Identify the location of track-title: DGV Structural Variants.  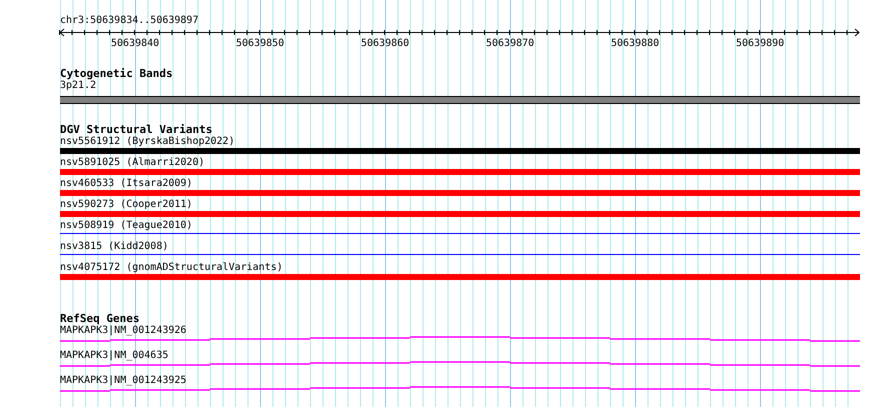
(137, 130).